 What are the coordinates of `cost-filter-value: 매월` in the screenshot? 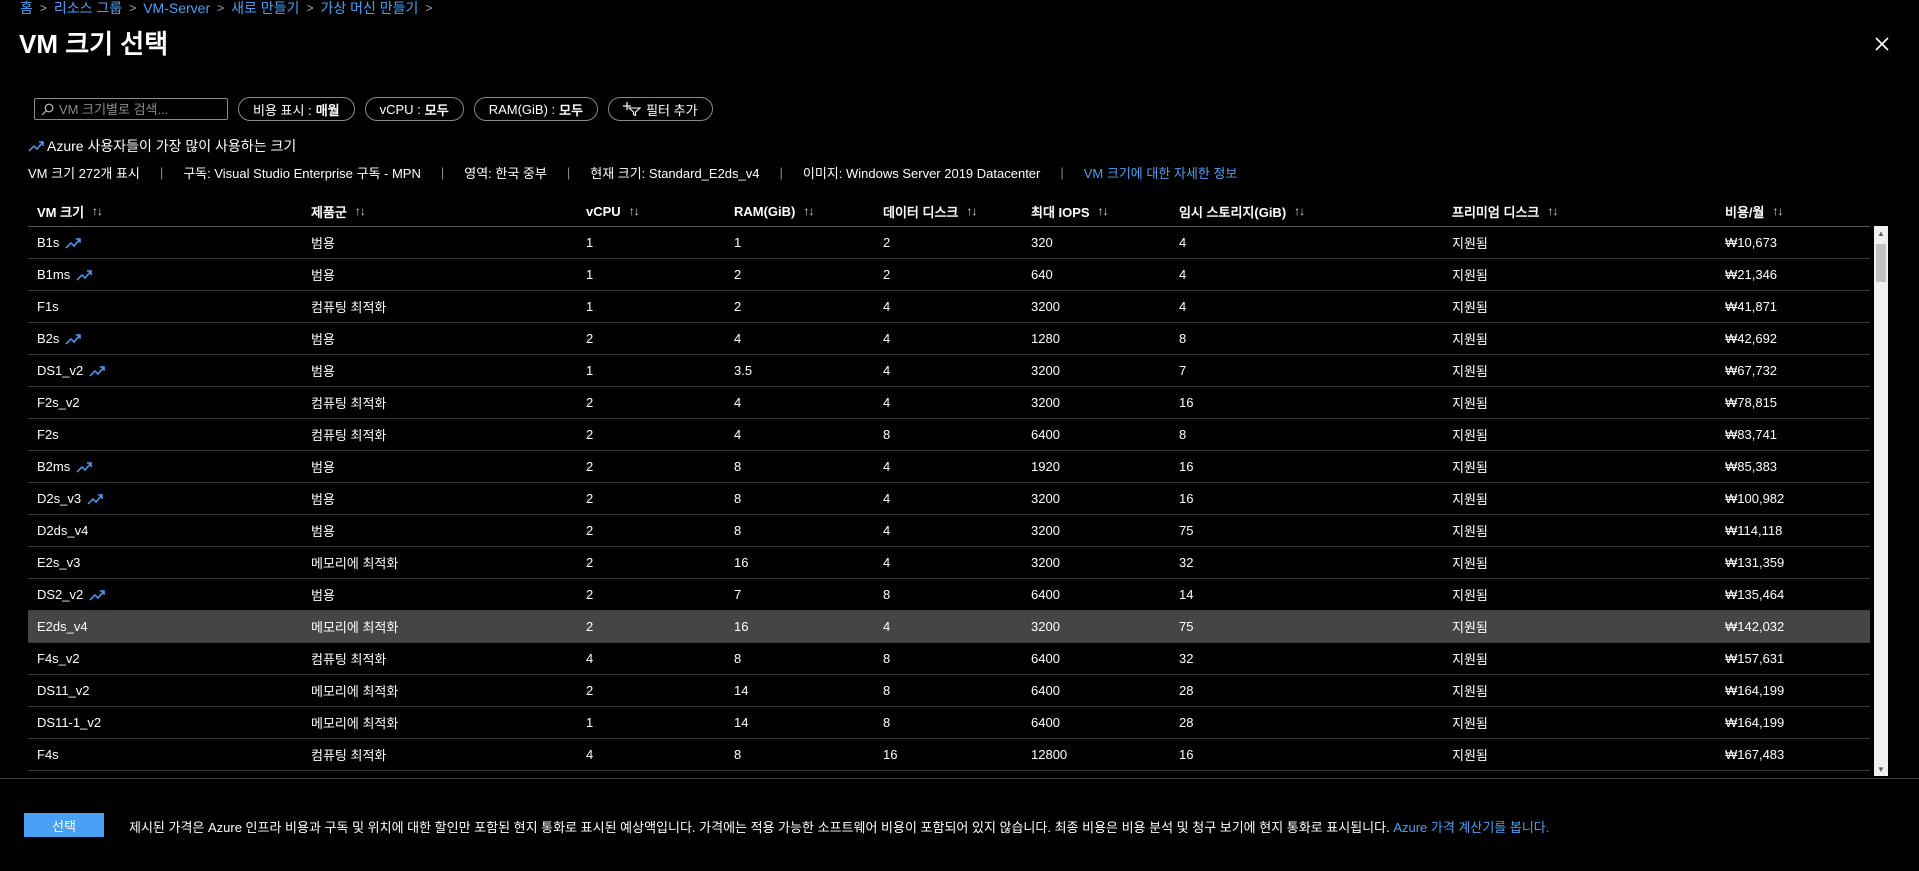 It's located at (327, 110).